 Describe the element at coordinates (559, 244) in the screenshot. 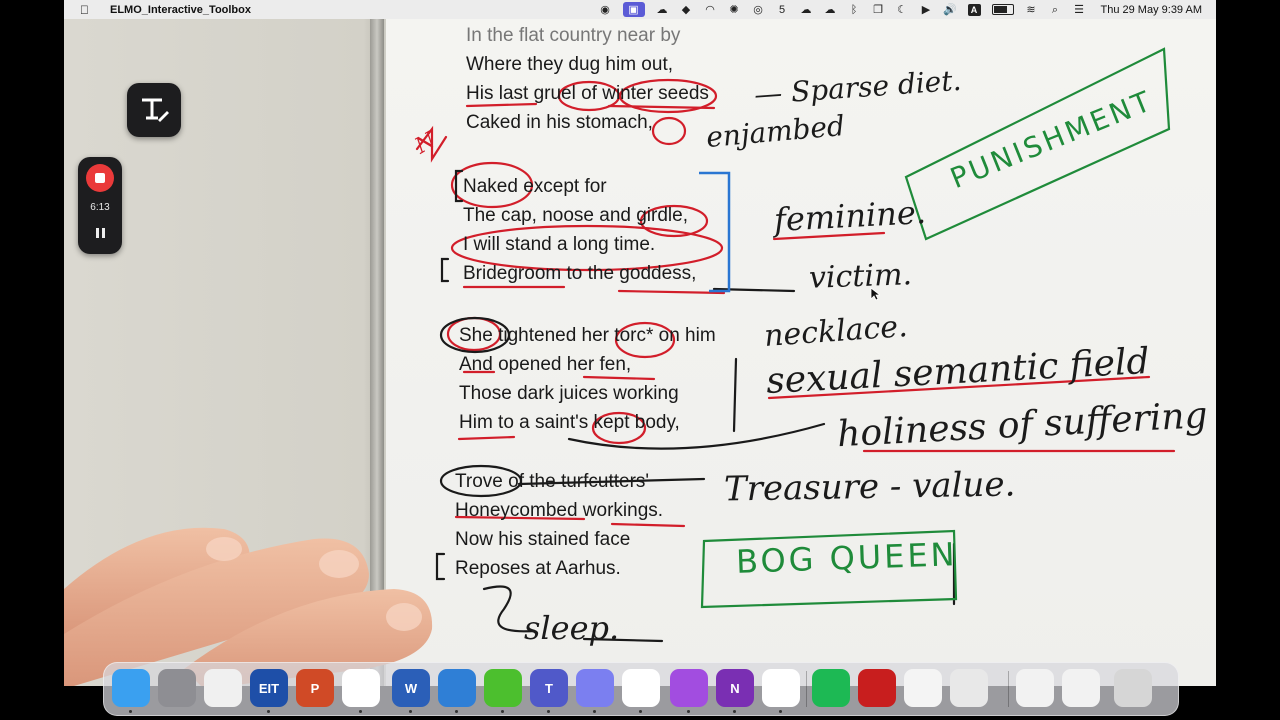

I see `poem-line: I will stand a long time.` at that location.